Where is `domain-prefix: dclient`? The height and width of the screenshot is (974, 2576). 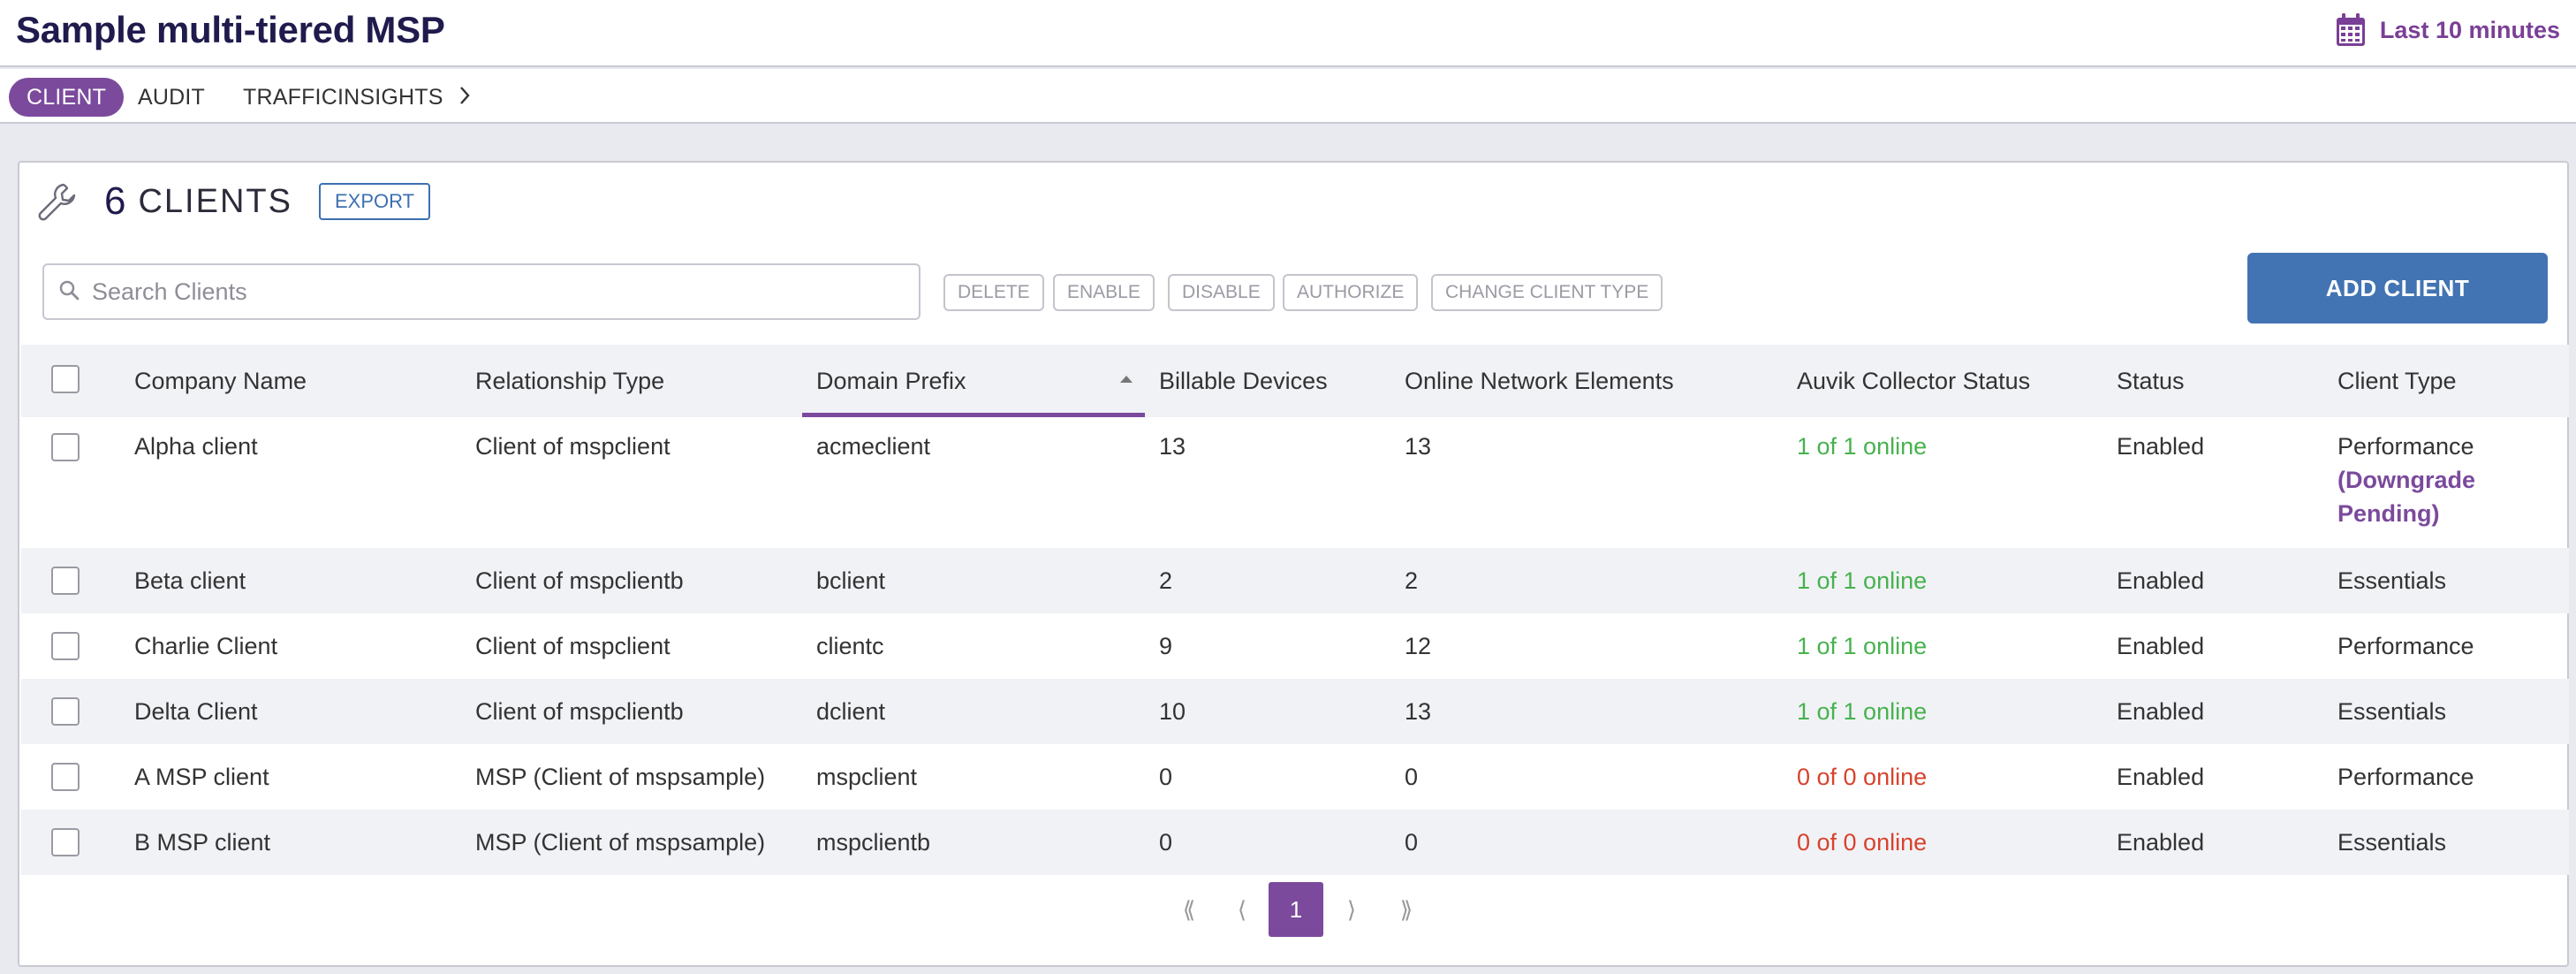
domain-prefix: dclient is located at coordinates (851, 711).